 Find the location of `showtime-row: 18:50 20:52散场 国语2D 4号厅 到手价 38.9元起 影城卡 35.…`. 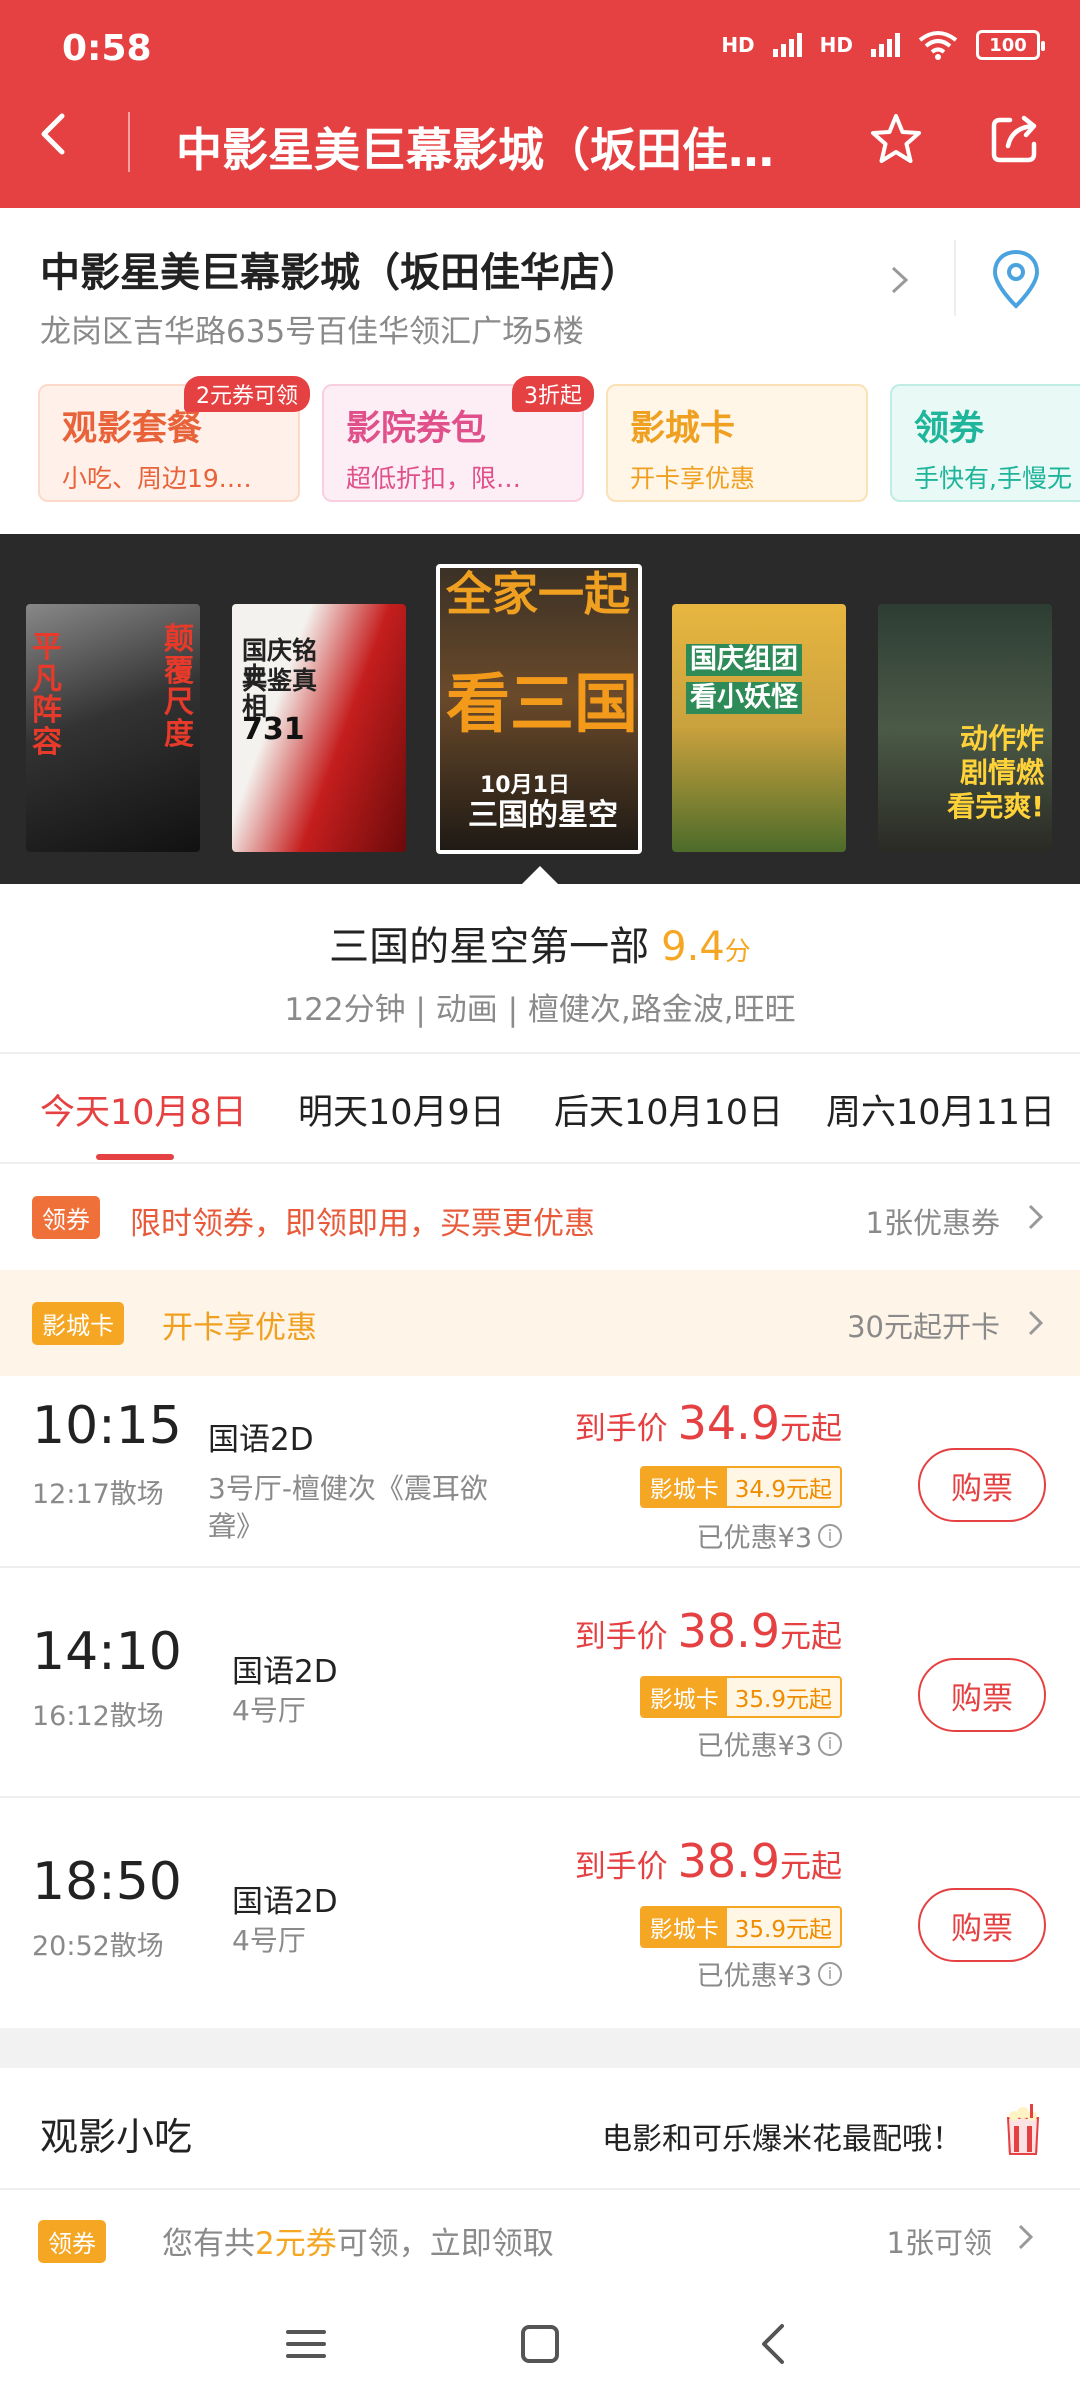

showtime-row: 18:50 20:52散场 国语2D 4号厅 到手价 38.9元起 影城卡 35.… is located at coordinates (540, 1912).